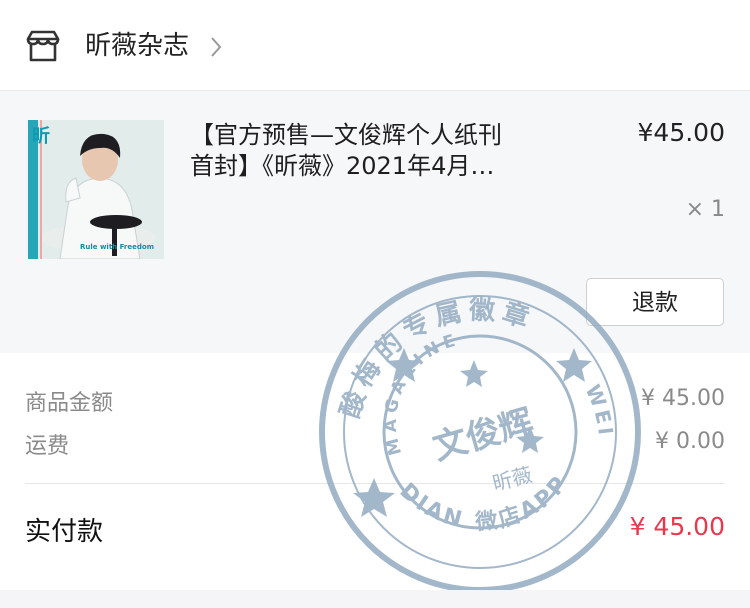  What do you see at coordinates (346, 135) in the screenshot?
I see `product-title-line: 【官方预售—文俊辉个人纸刊` at bounding box center [346, 135].